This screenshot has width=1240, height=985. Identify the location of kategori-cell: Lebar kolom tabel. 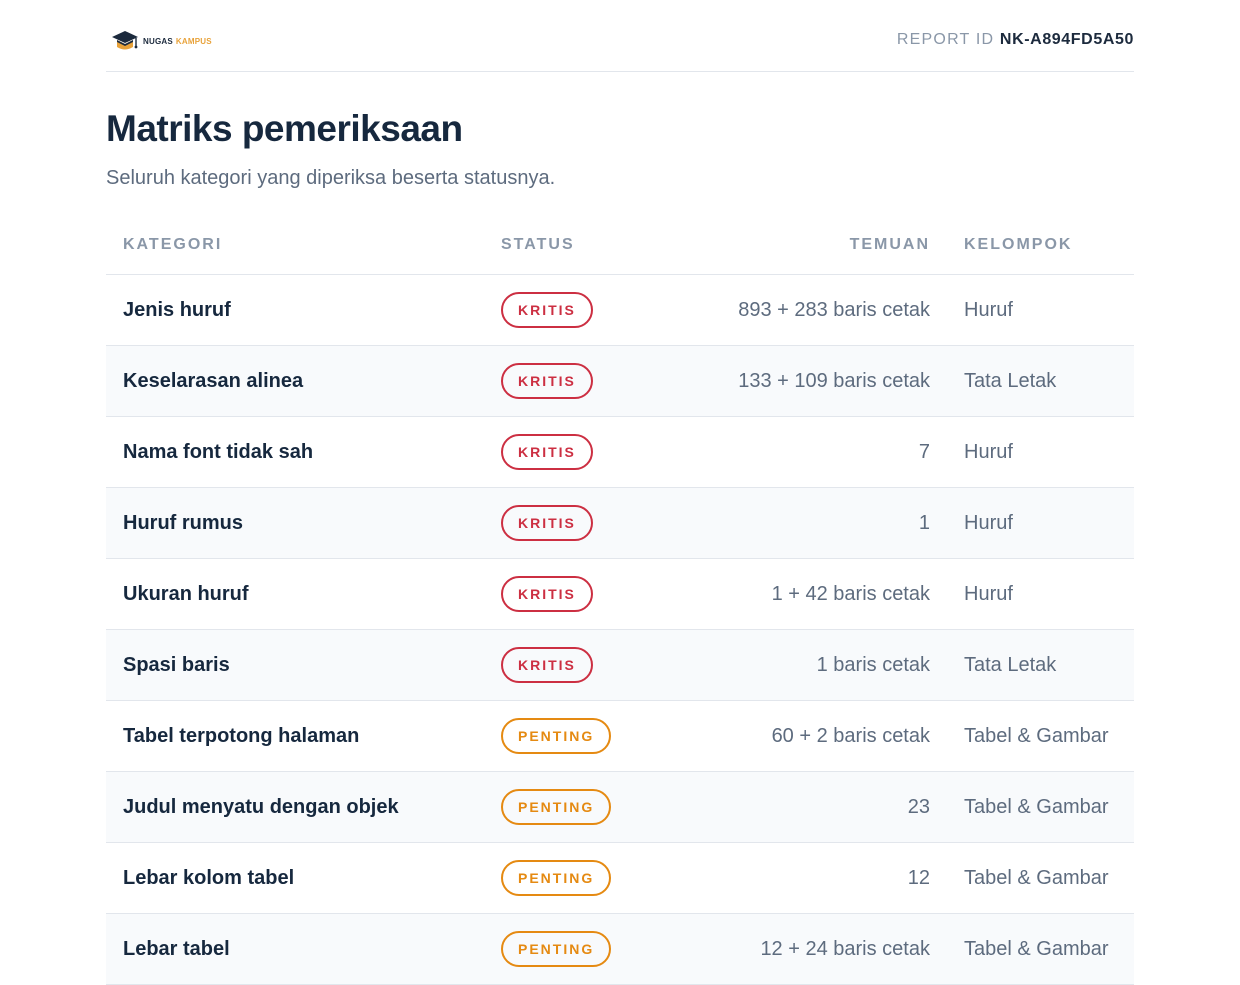
(209, 877).